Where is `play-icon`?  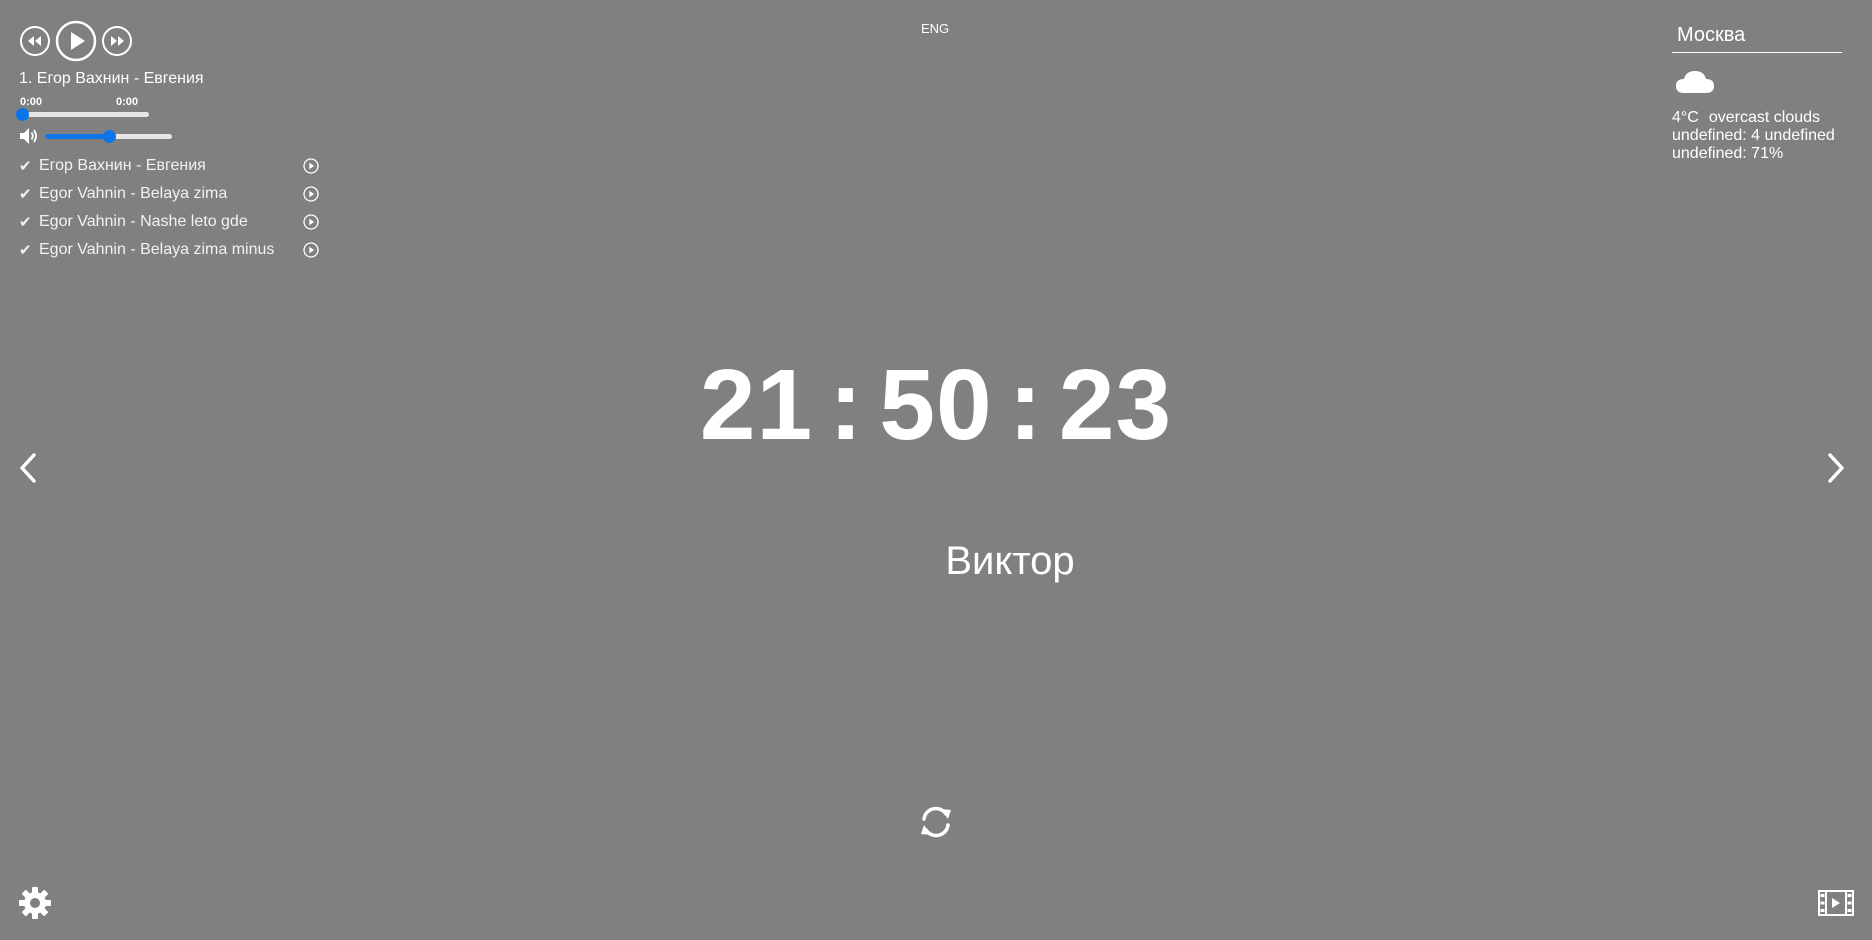 play-icon is located at coordinates (76, 41).